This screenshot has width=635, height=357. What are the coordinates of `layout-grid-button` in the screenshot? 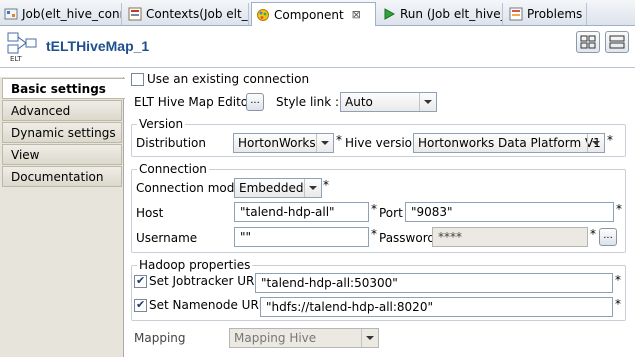 It's located at (588, 42).